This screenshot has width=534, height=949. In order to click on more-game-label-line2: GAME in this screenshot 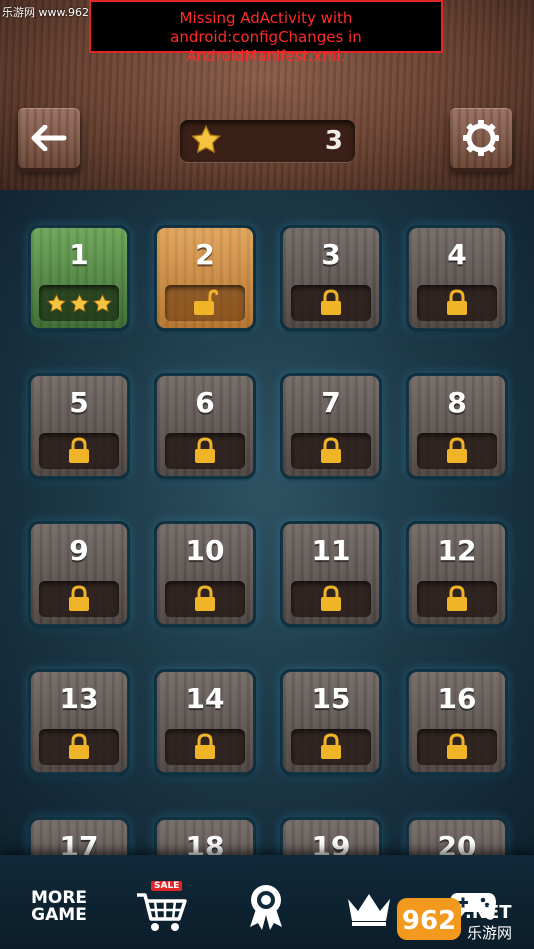, I will do `click(59, 915)`.